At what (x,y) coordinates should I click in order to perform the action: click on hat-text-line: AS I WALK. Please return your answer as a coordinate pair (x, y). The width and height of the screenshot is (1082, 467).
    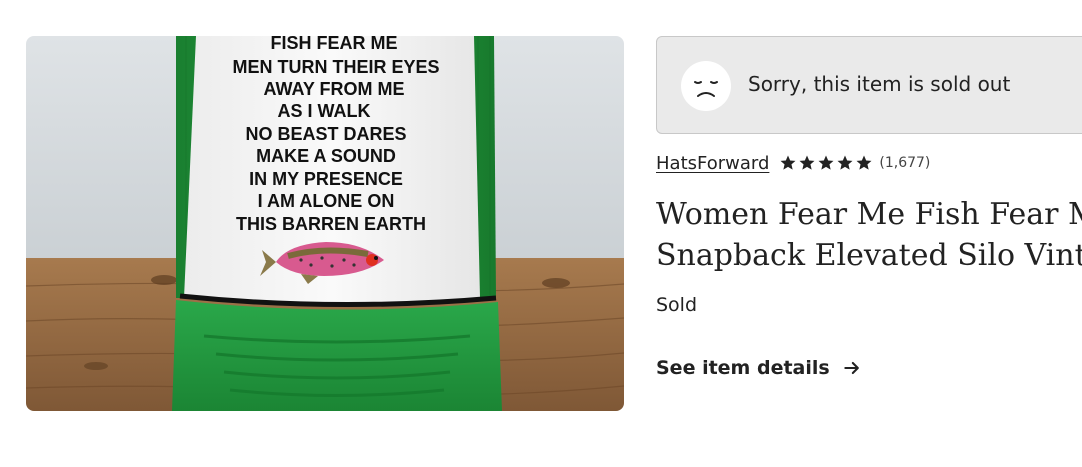
    Looking at the image, I should click on (324, 111).